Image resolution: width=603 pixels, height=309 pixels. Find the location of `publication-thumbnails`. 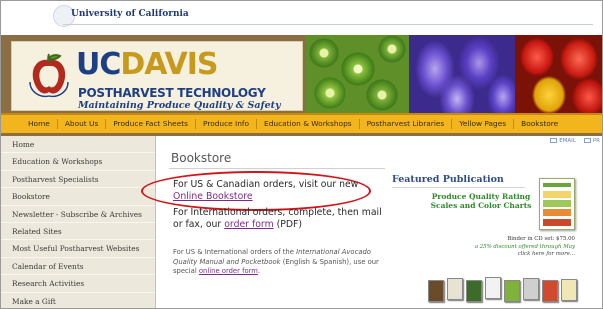

publication-thumbnails is located at coordinates (503, 289).